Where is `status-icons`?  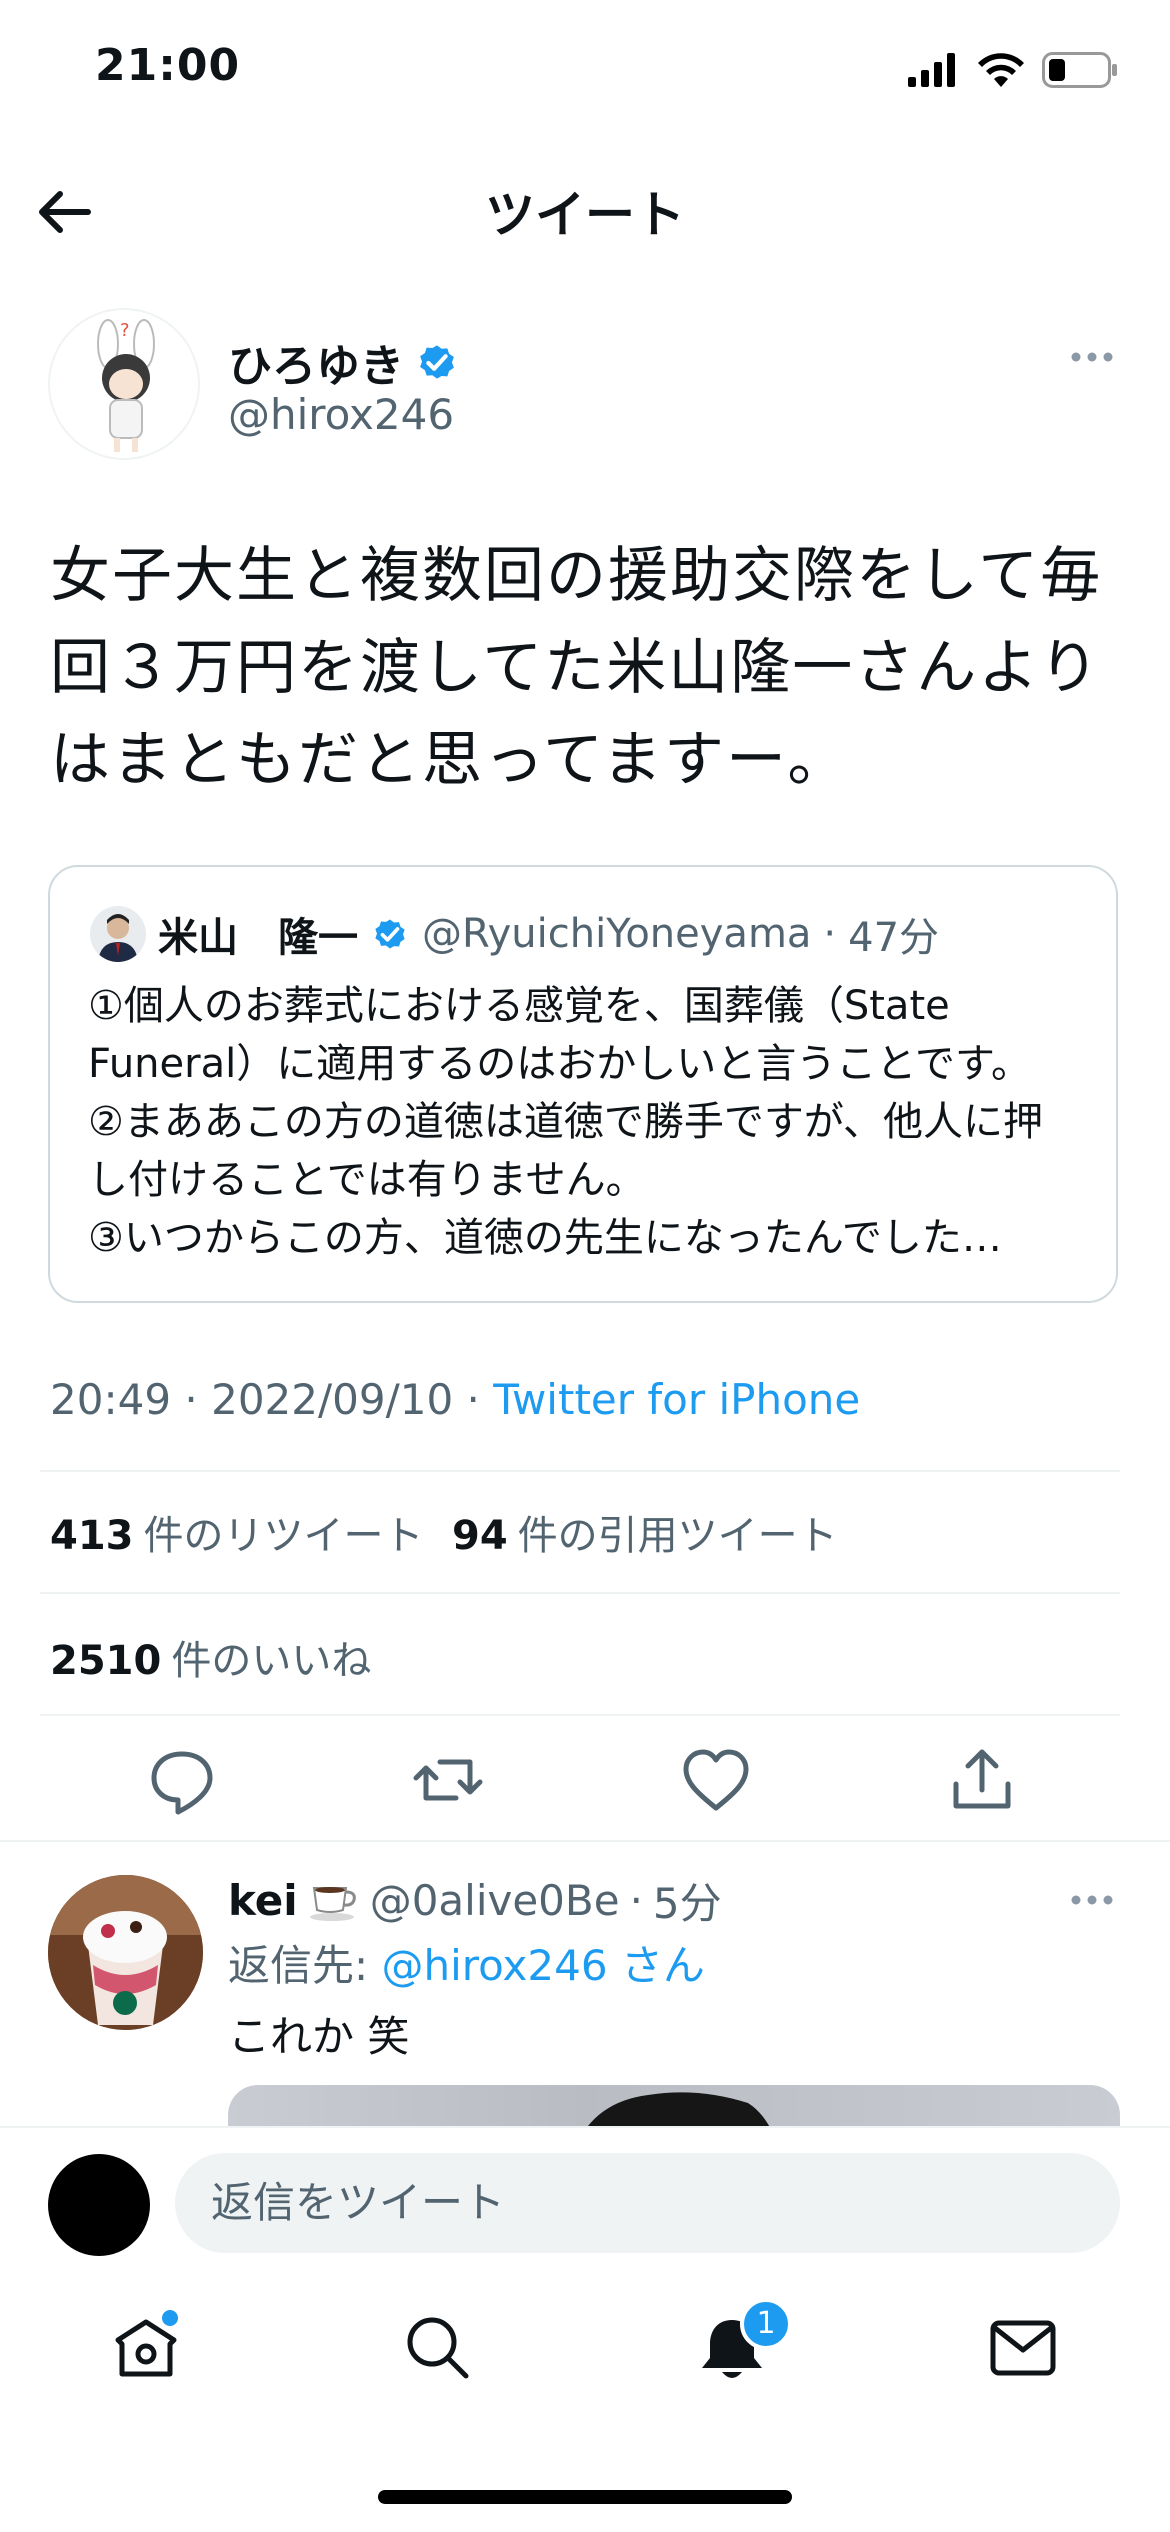
status-icons is located at coordinates (1013, 70).